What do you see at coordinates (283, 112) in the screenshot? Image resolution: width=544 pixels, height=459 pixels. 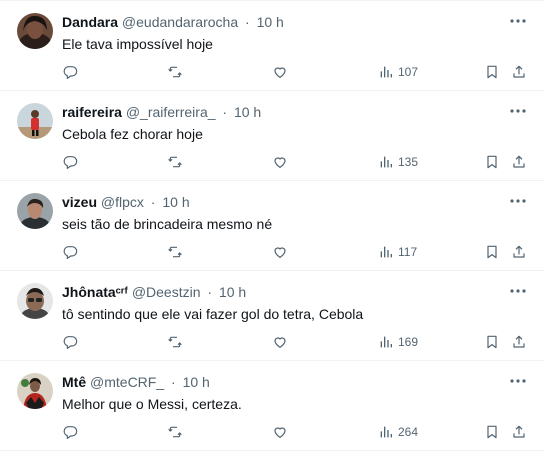 I see `tweet-header: raifereira @_raiferreira_ · 10 h` at bounding box center [283, 112].